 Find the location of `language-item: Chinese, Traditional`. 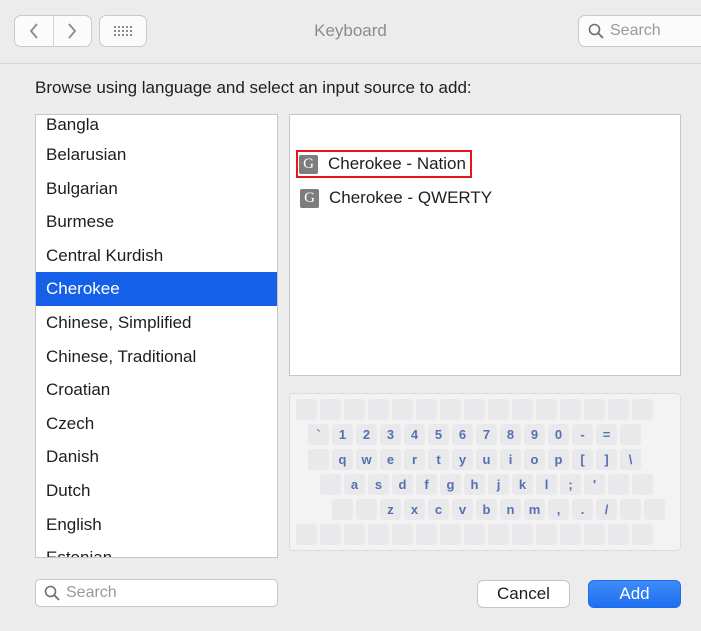

language-item: Chinese, Traditional is located at coordinates (156, 357).